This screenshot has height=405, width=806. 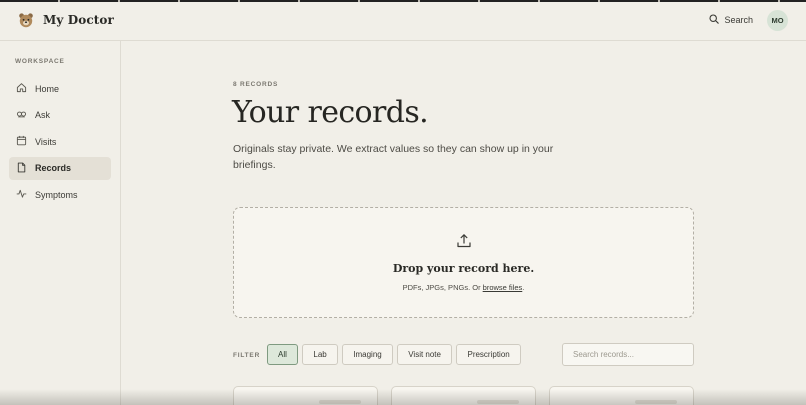 I want to click on sidebar-item-symptoms: Symptoms, so click(x=60, y=194).